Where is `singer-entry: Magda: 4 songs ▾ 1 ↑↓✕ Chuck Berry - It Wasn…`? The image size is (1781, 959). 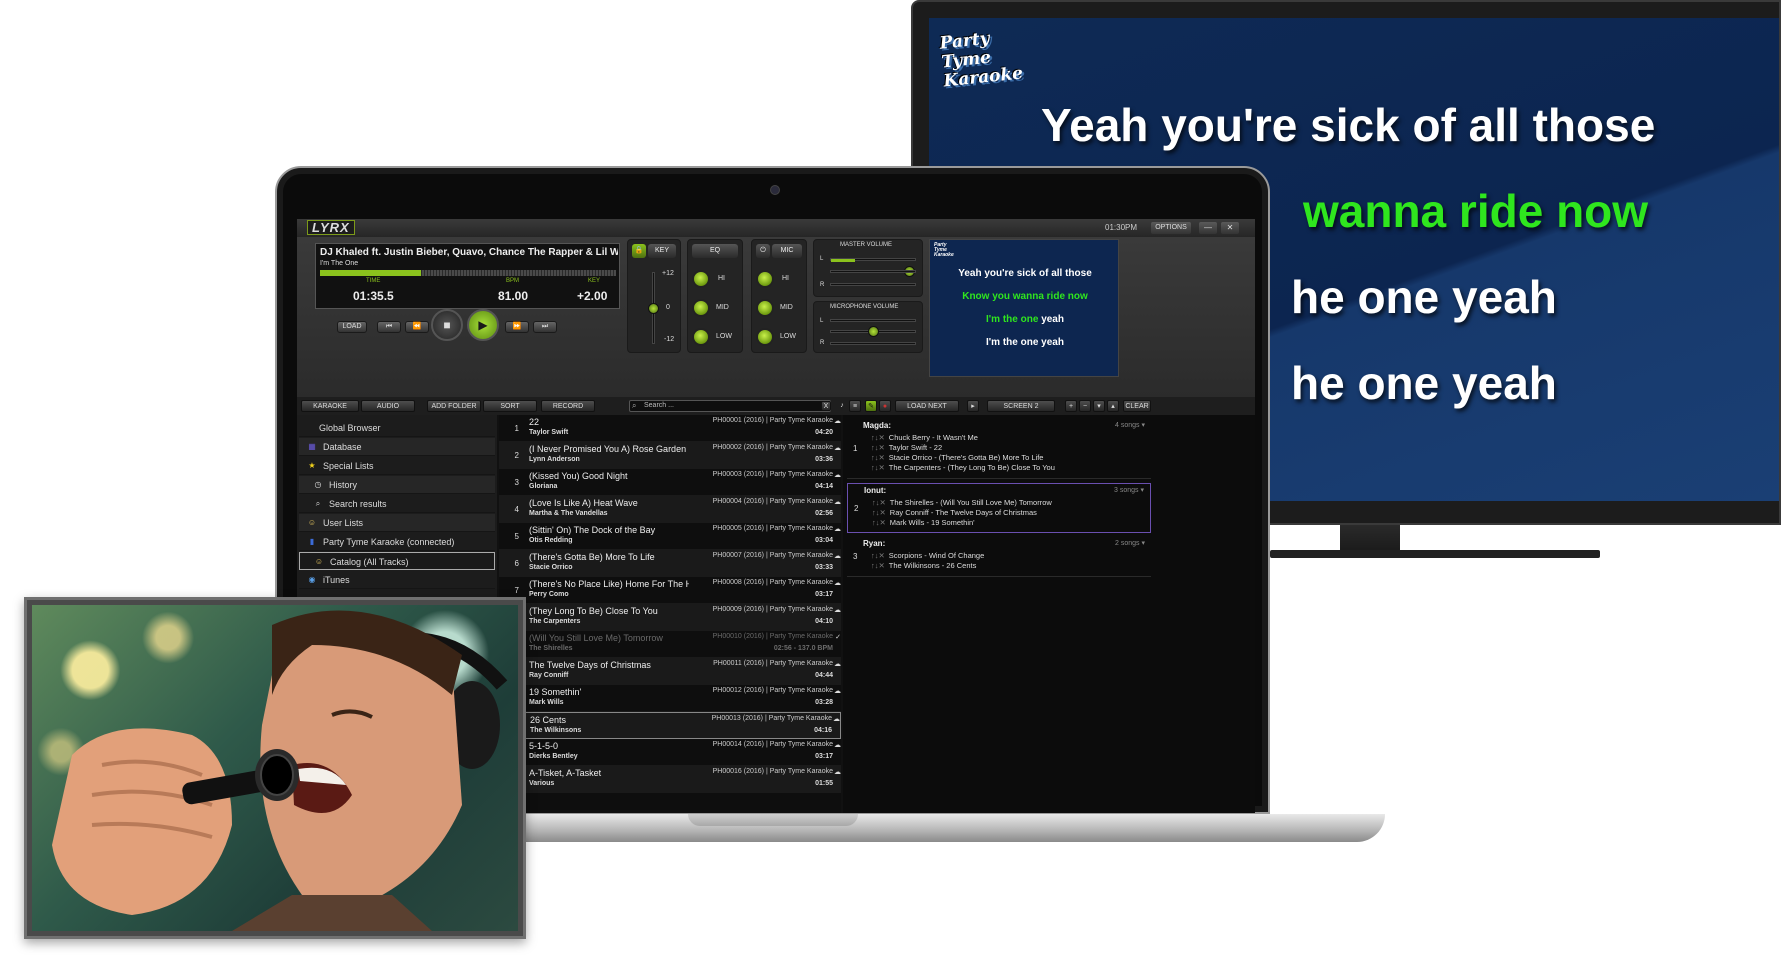 singer-entry: Magda: 4 songs ▾ 1 ↑↓✕ Chuck Berry - It Wasn… is located at coordinates (999, 449).